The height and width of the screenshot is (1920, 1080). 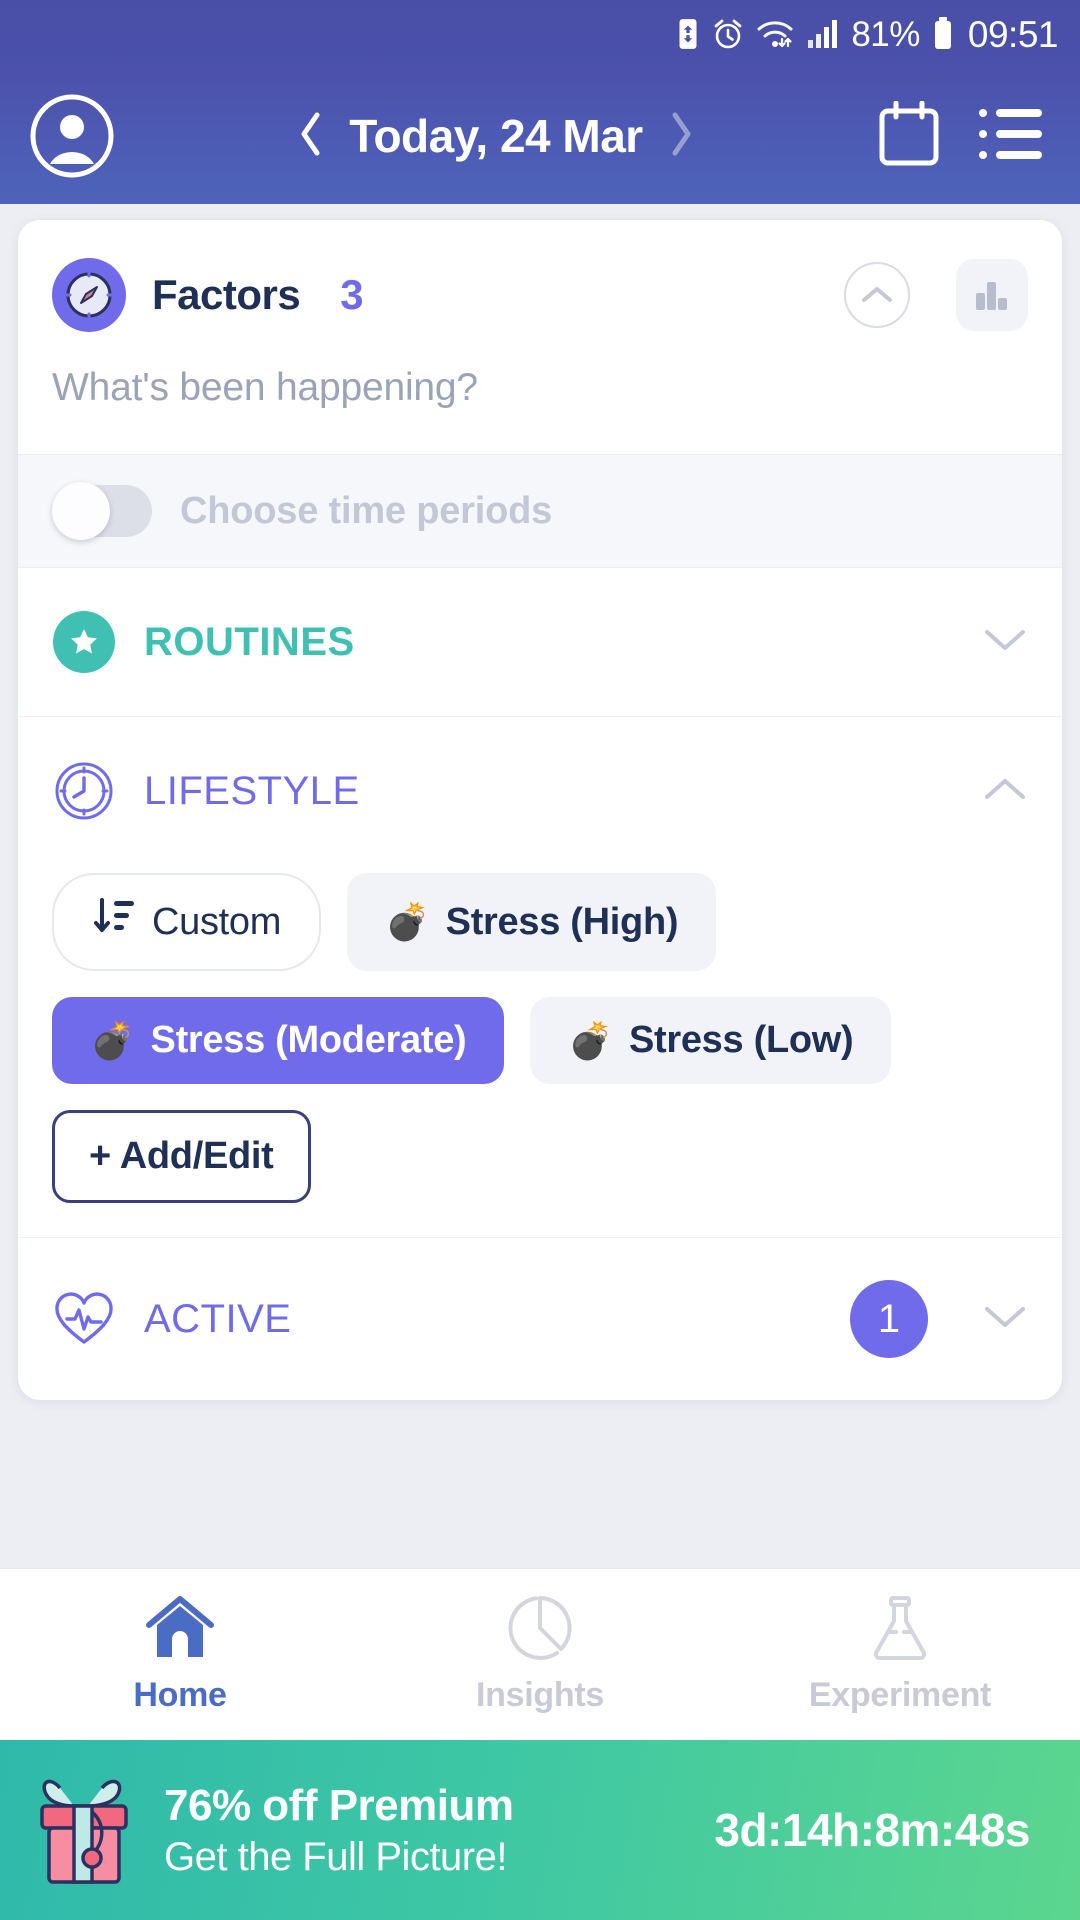 I want to click on date-navigator: Today, 24 Mar, so click(x=496, y=136).